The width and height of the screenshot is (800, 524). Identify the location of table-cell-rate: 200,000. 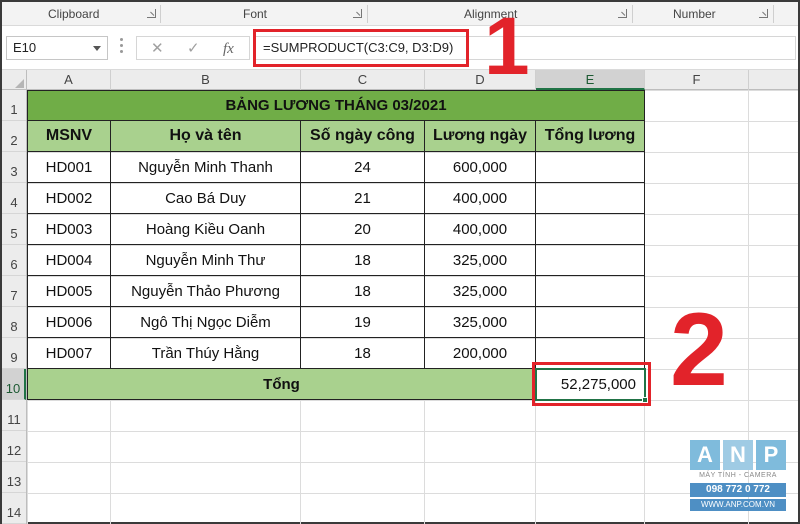
(480, 353).